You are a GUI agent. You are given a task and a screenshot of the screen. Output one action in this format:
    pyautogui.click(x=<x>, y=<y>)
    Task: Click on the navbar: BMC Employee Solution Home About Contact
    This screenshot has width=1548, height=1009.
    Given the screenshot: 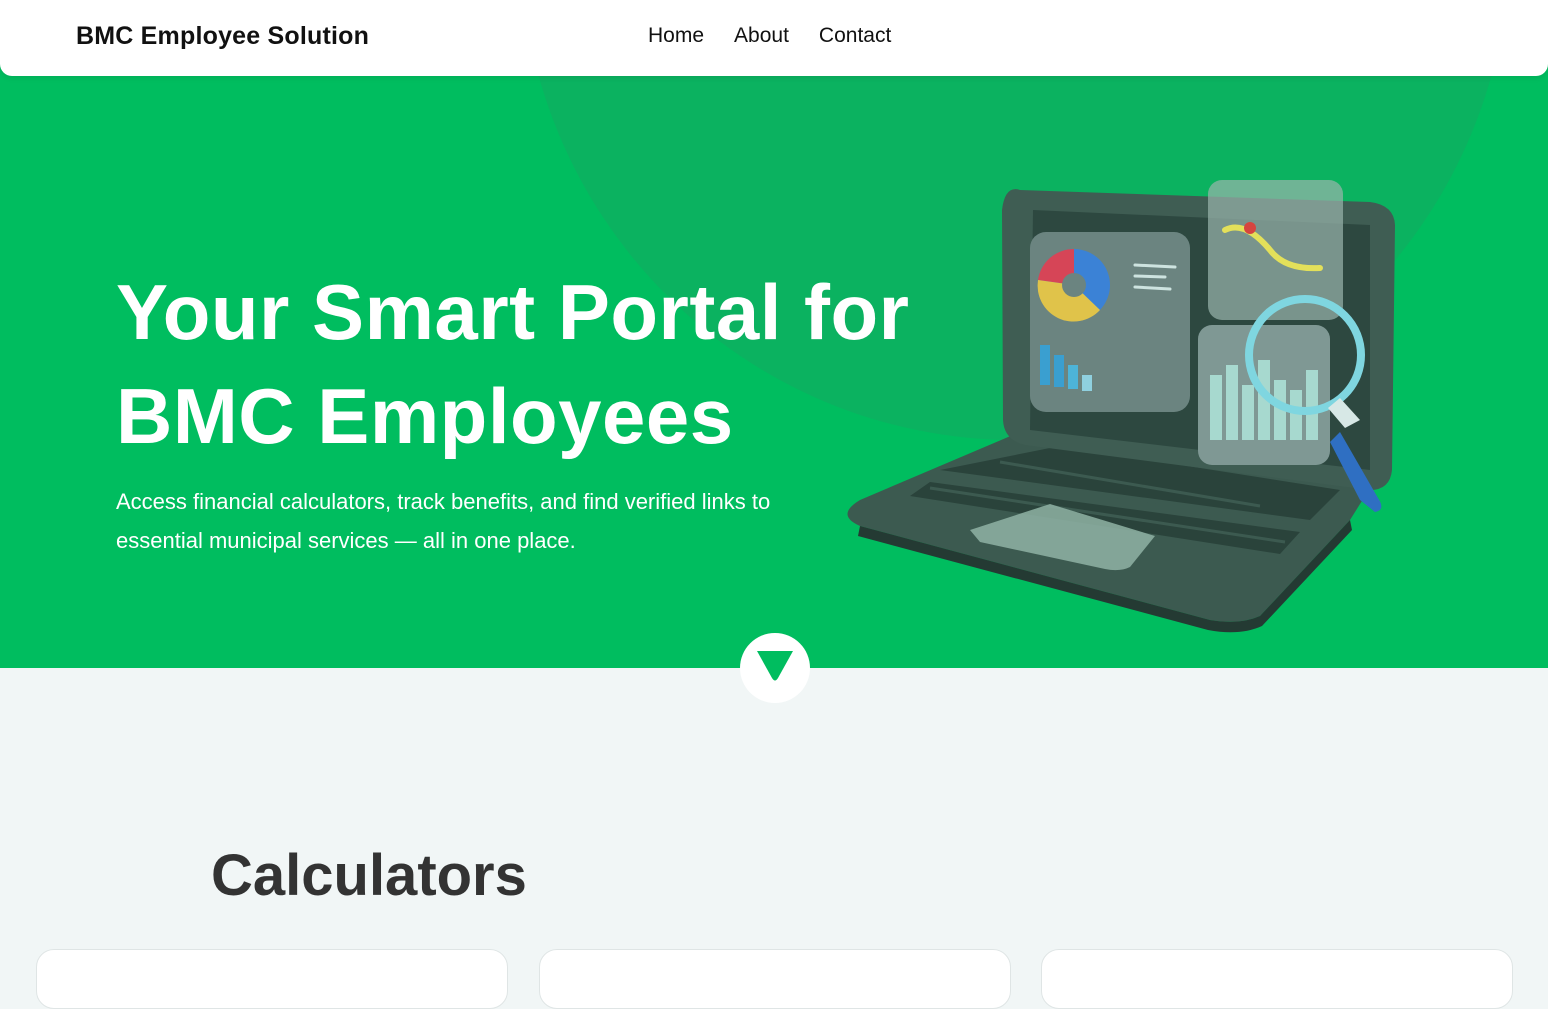 What is the action you would take?
    pyautogui.click(x=774, y=38)
    